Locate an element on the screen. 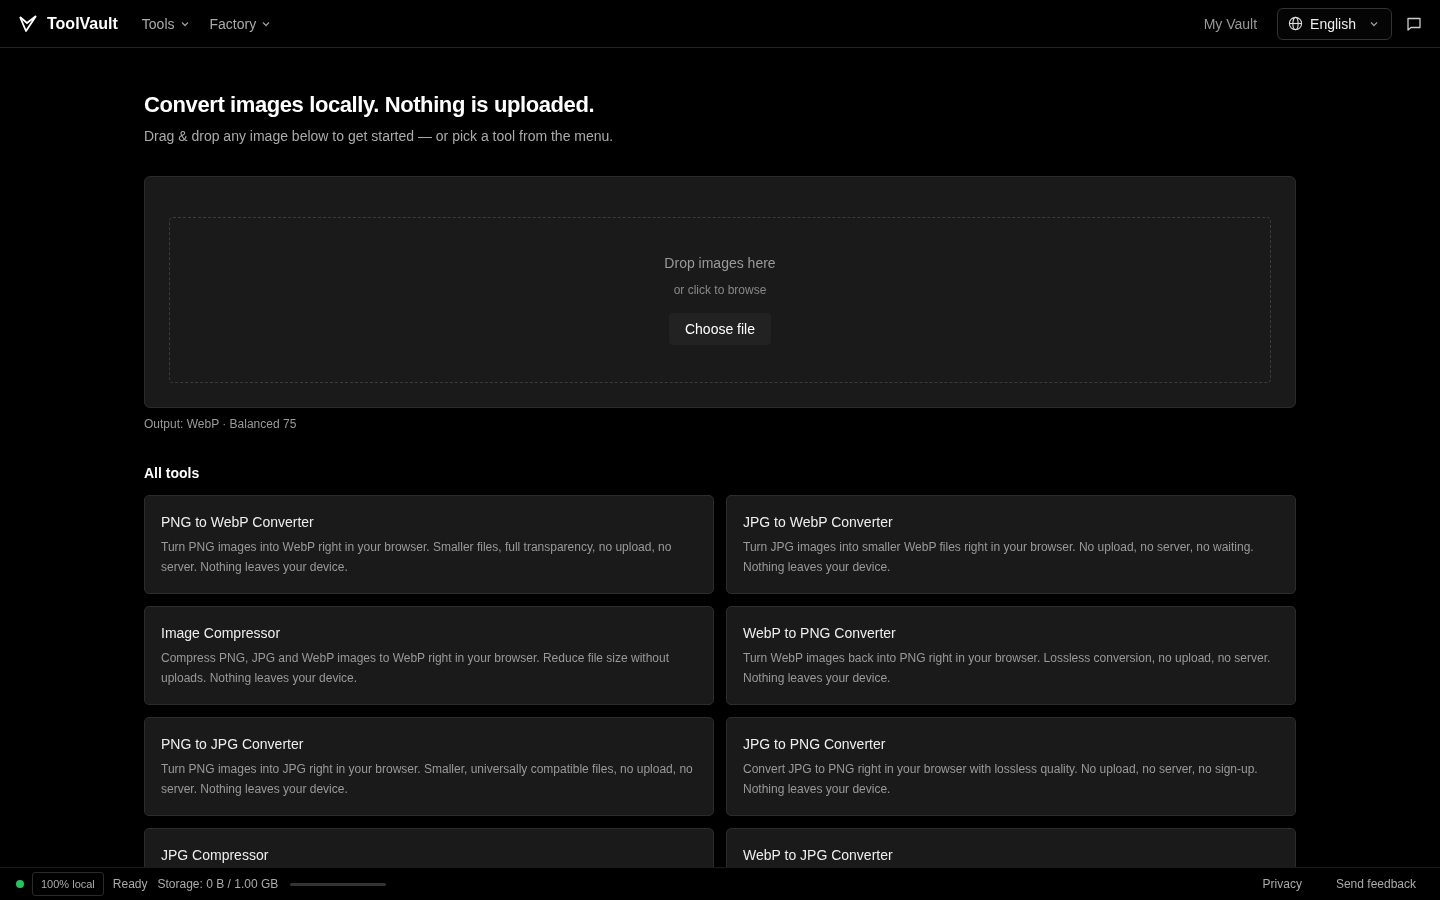 The width and height of the screenshot is (1440, 900). card-title: JPG to PNG Converter is located at coordinates (815, 744).